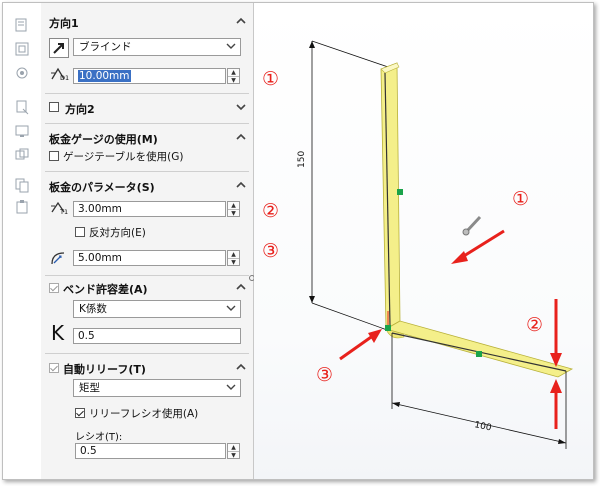 This screenshot has height=486, width=600. What do you see at coordinates (64, 23) in the screenshot?
I see `direction1-title: 方向1` at bounding box center [64, 23].